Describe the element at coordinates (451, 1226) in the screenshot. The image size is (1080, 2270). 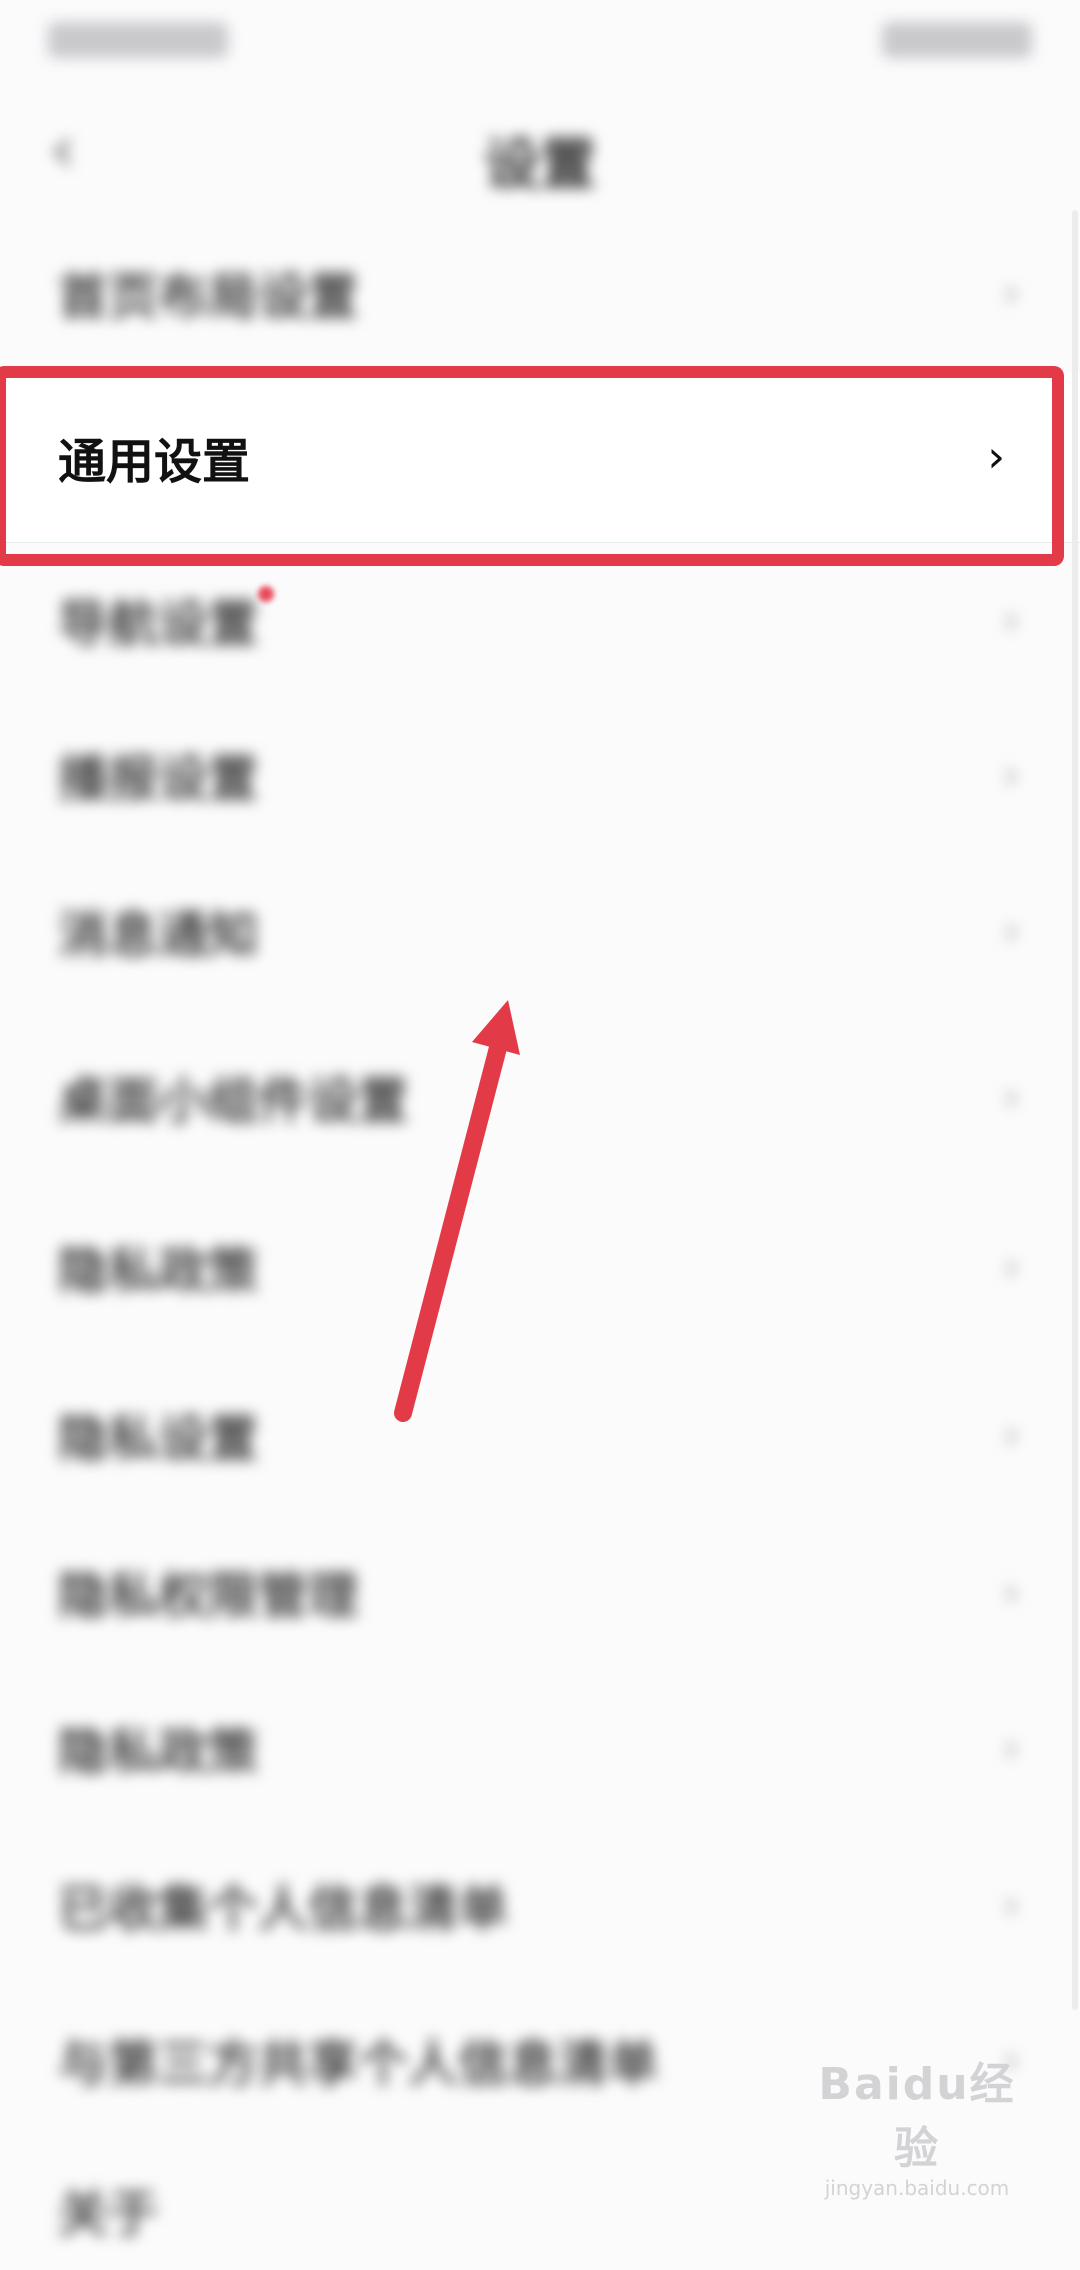
I see `arrow-shaft` at that location.